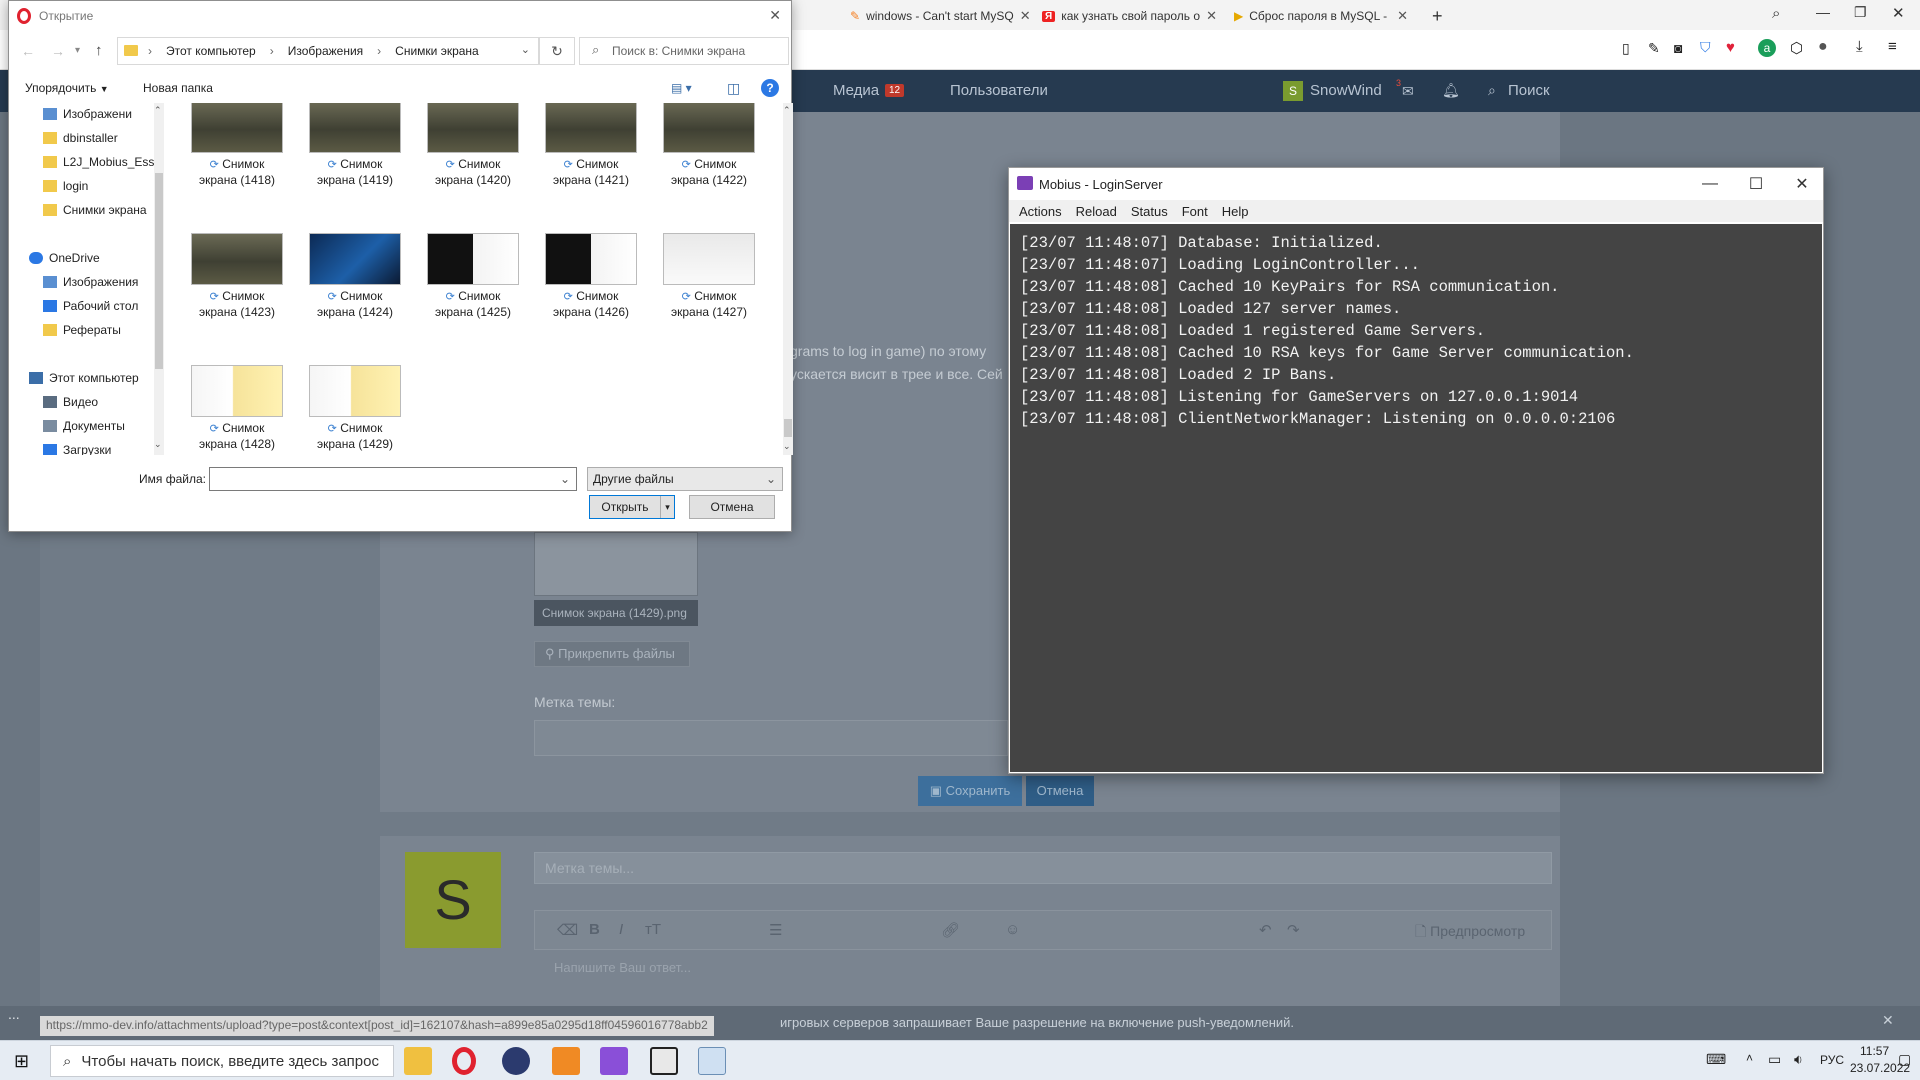 The image size is (1920, 1080). I want to click on link-icon: 🔗︎, so click(950, 930).